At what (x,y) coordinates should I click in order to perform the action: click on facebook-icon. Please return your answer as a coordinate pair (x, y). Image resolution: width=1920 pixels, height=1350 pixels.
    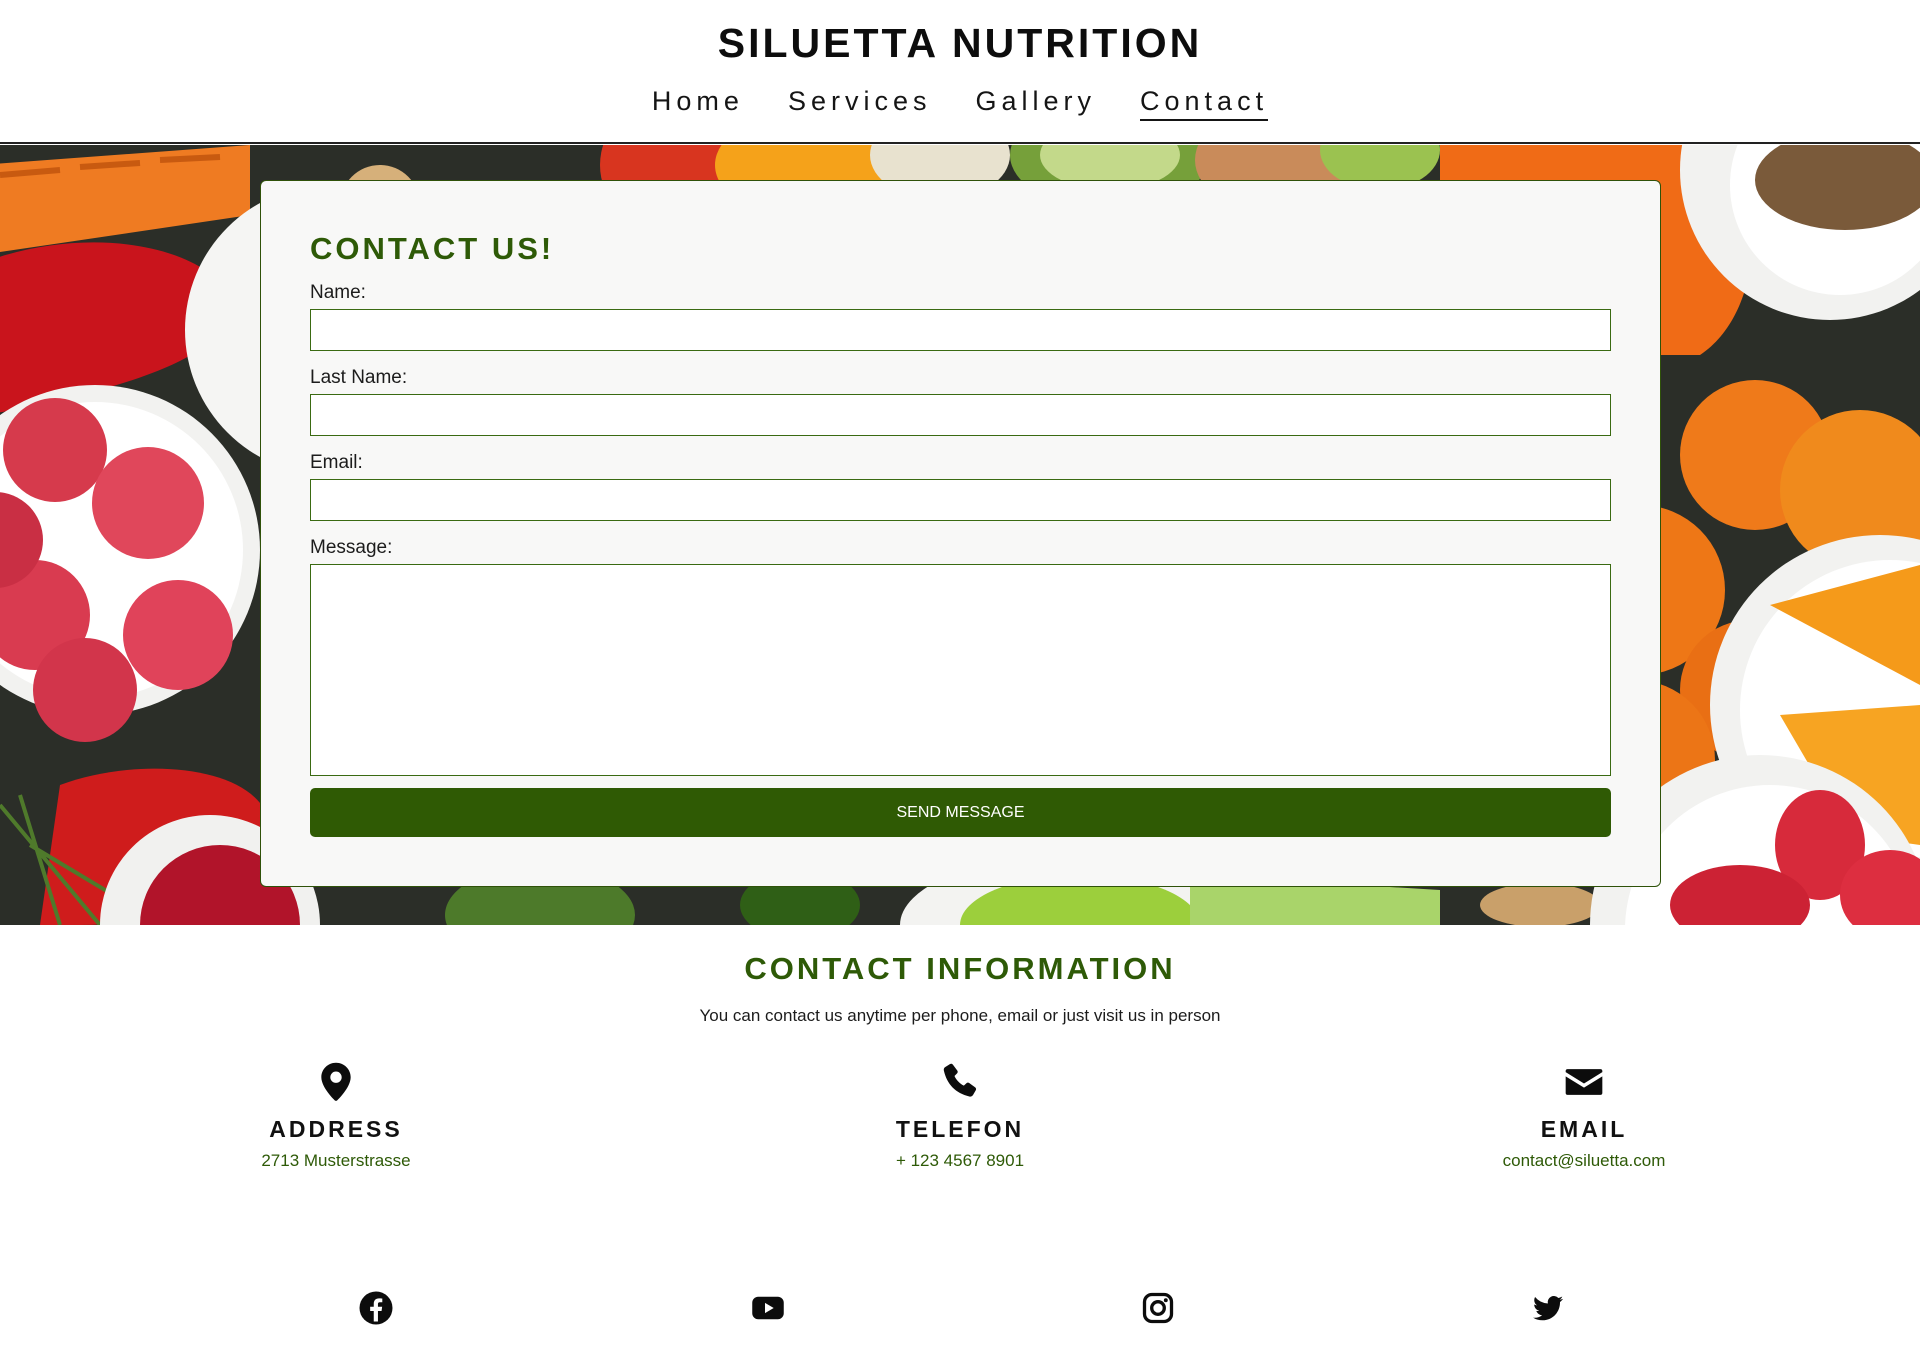
    Looking at the image, I should click on (376, 1308).